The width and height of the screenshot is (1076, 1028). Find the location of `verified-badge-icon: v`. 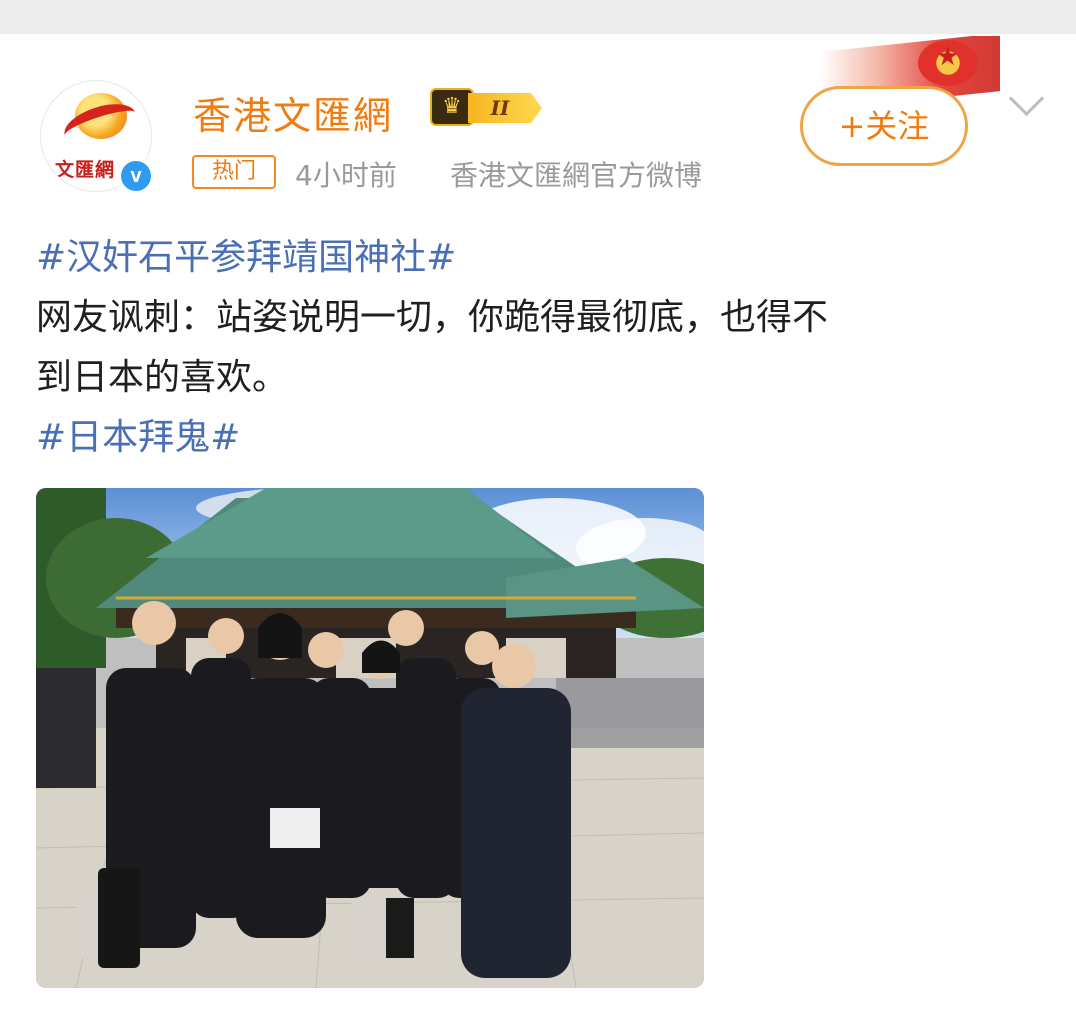

verified-badge-icon: v is located at coordinates (136, 176).